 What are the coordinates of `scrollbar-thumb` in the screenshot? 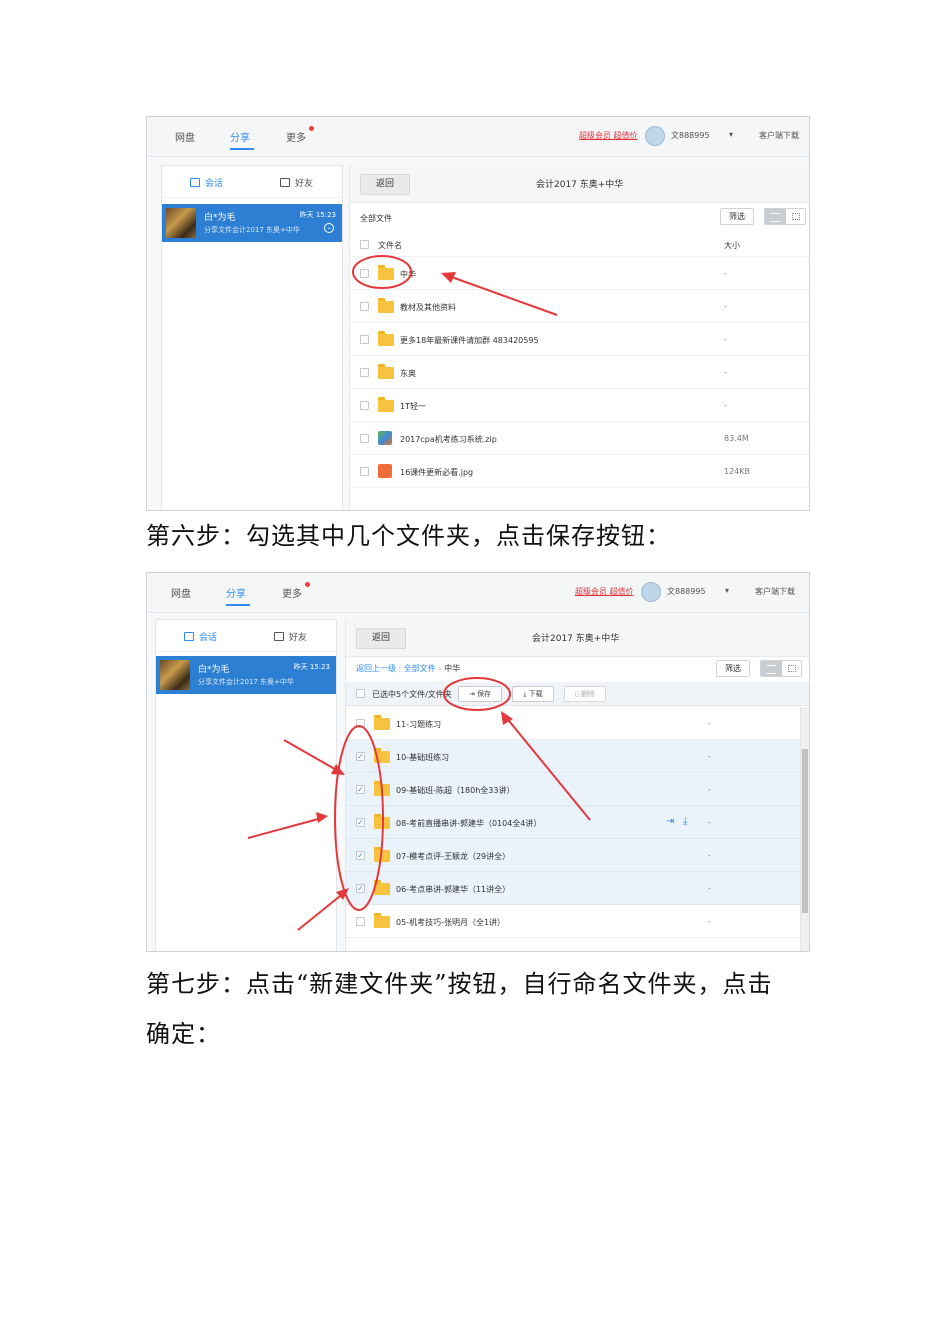 It's located at (805, 831).